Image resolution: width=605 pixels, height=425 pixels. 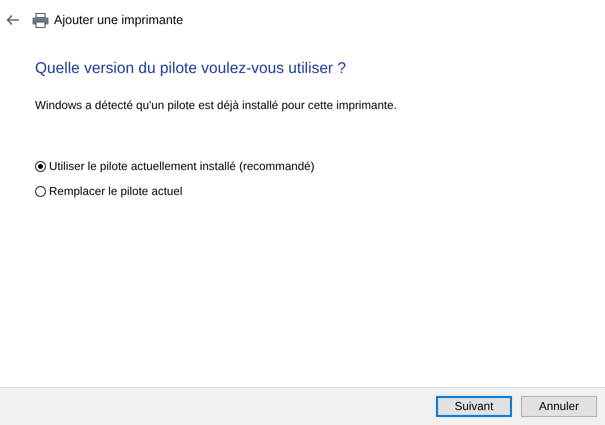 What do you see at coordinates (119, 20) in the screenshot?
I see `window-title: Ajouter une imprimante` at bounding box center [119, 20].